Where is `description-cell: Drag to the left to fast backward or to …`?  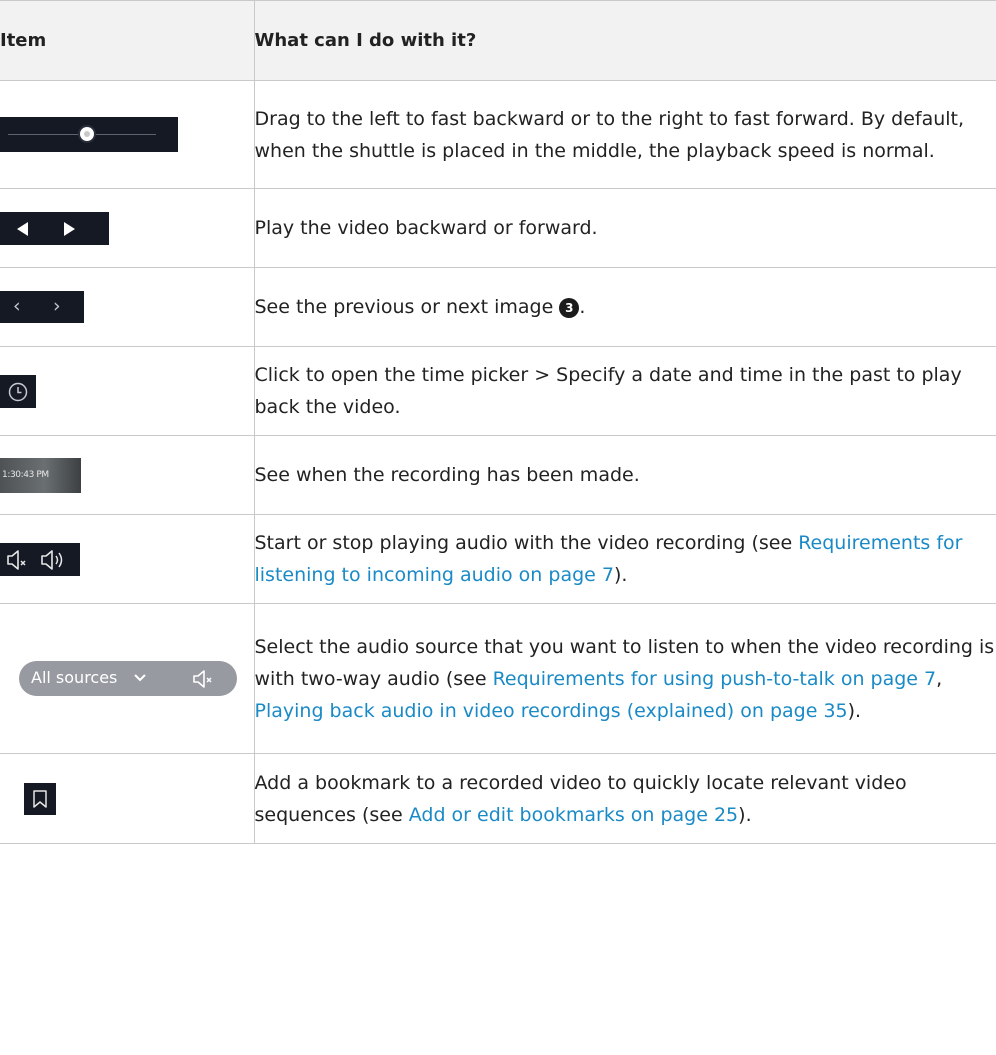 description-cell: Drag to the left to fast backward or to … is located at coordinates (624, 134).